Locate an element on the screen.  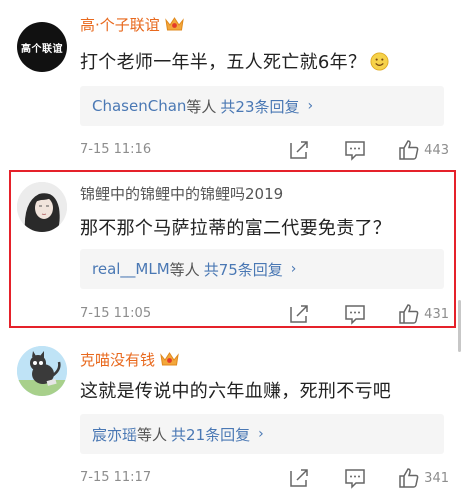
timestamp: 7-15 11:17 is located at coordinates (116, 477).